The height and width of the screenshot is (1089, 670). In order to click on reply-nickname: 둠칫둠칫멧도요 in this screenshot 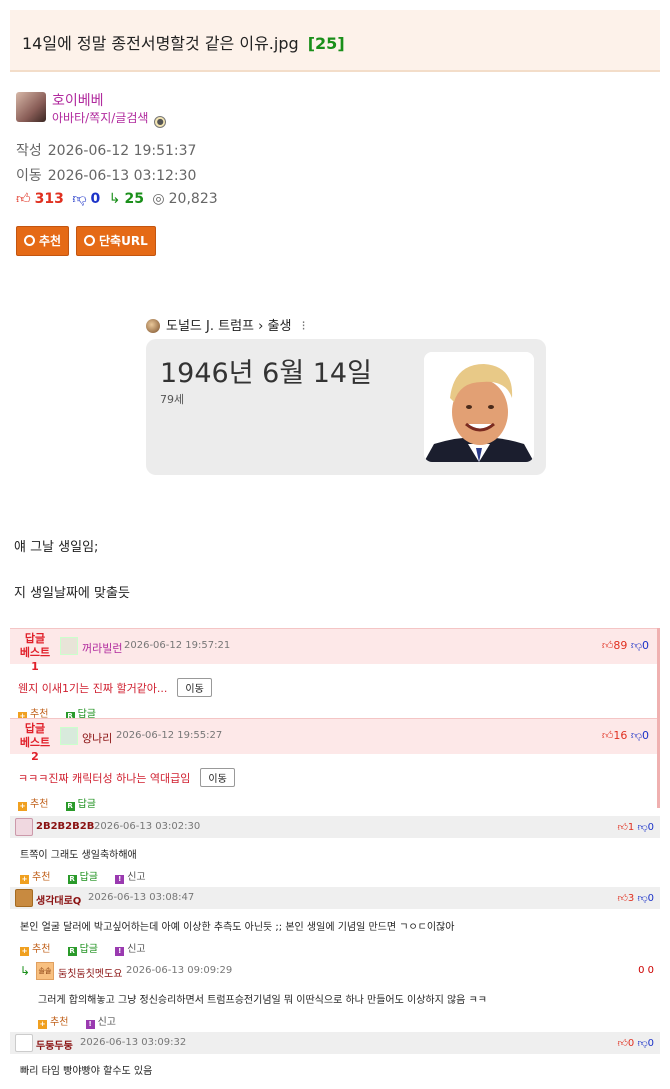, I will do `click(90, 972)`.